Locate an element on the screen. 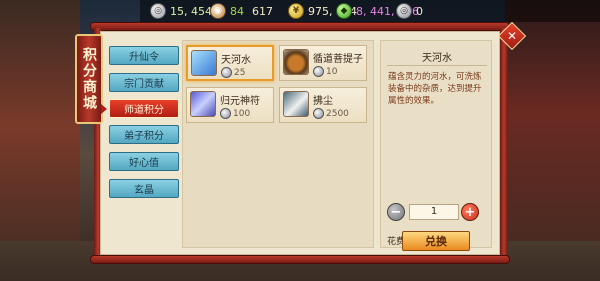 The height and width of the screenshot is (281, 600). item-name: 归元神符 is located at coordinates (240, 101).